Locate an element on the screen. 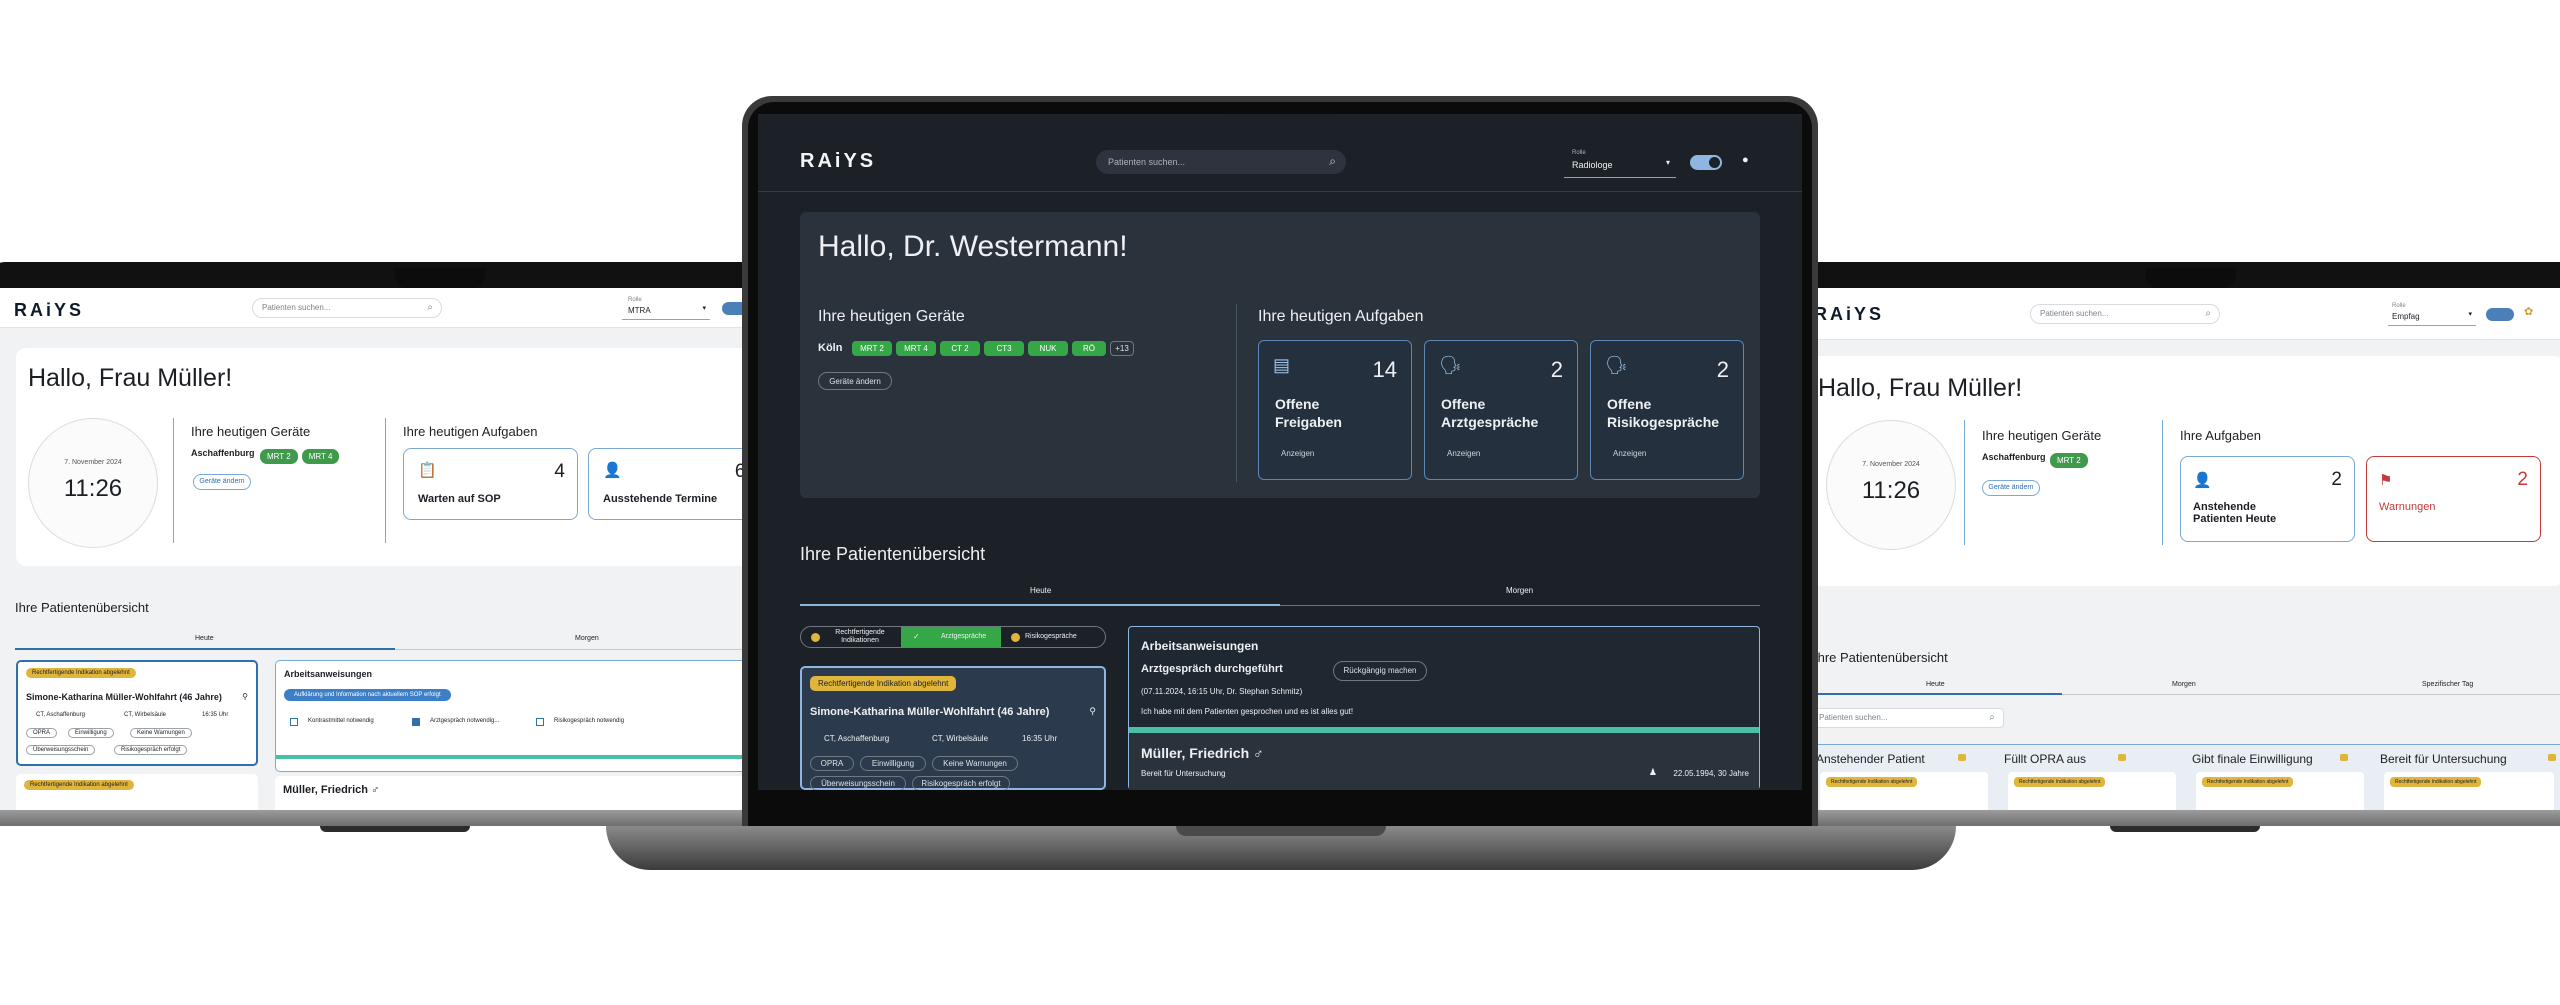 This screenshot has width=2560, height=1005. task-card: ▤ 14 Offene Freigaben Anzeigen is located at coordinates (1335, 410).